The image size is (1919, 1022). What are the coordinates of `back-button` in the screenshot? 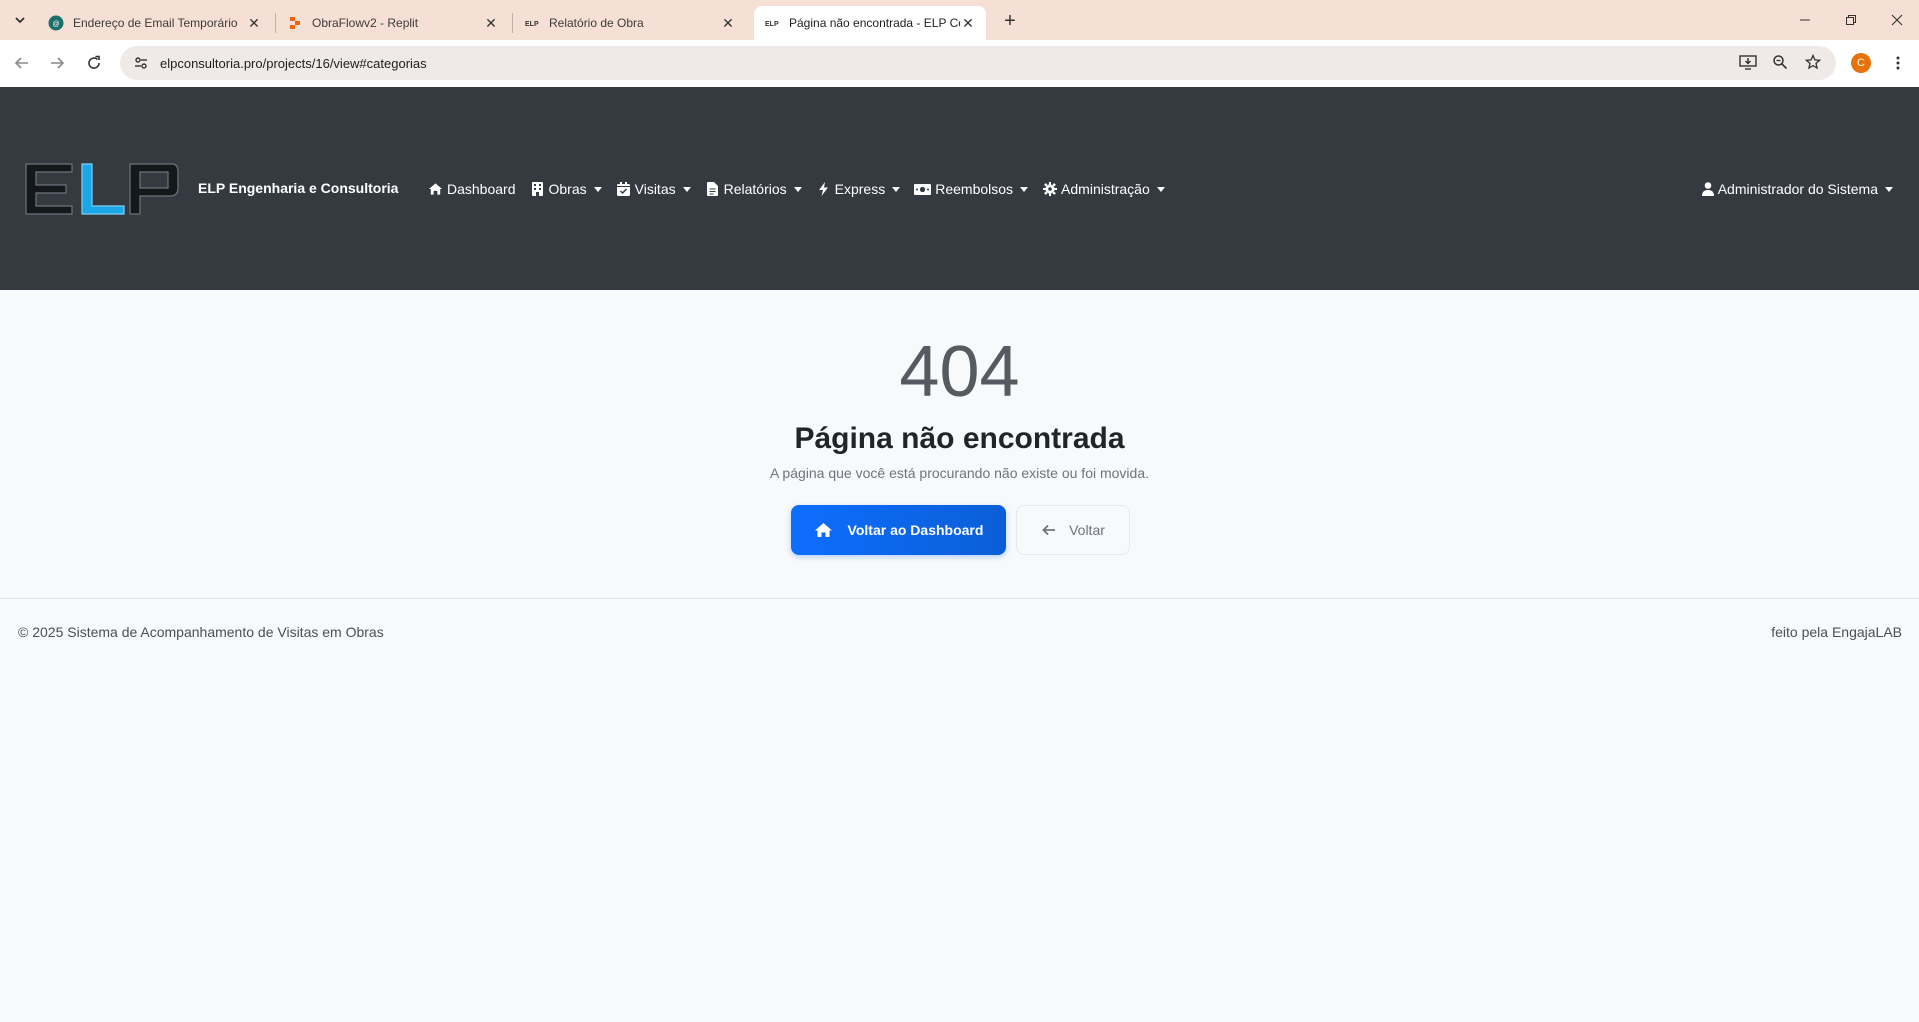 It's located at (22, 63).